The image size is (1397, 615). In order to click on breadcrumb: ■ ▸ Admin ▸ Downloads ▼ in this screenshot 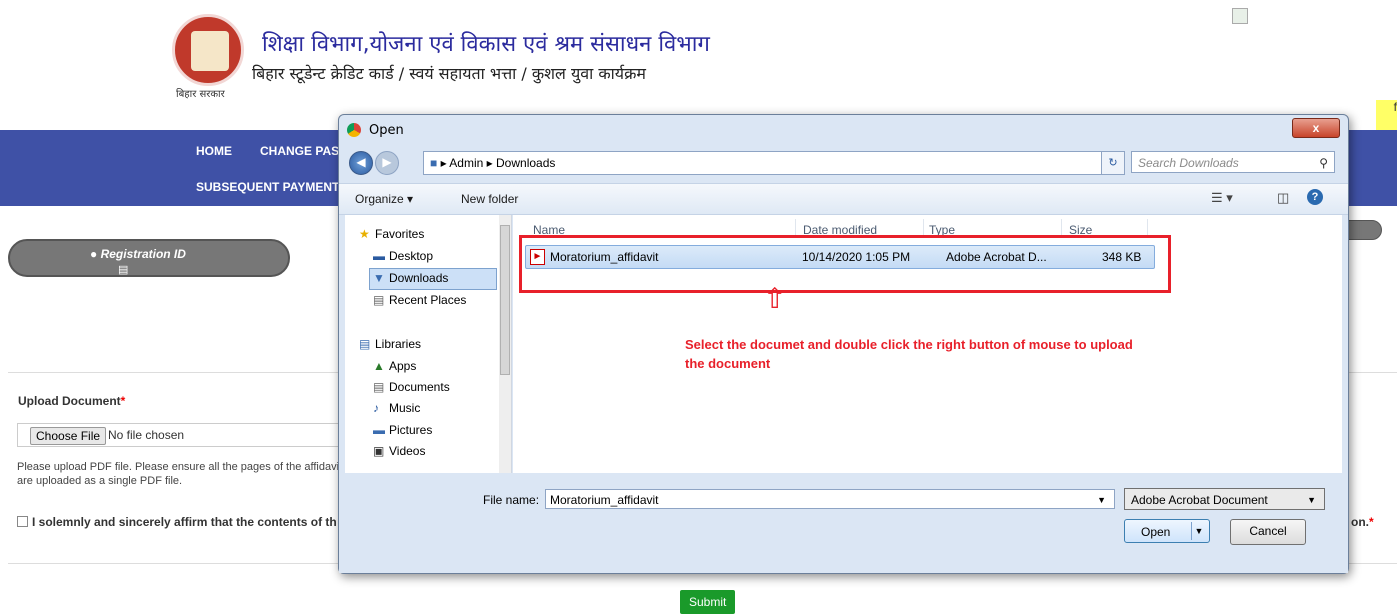, I will do `click(774, 163)`.